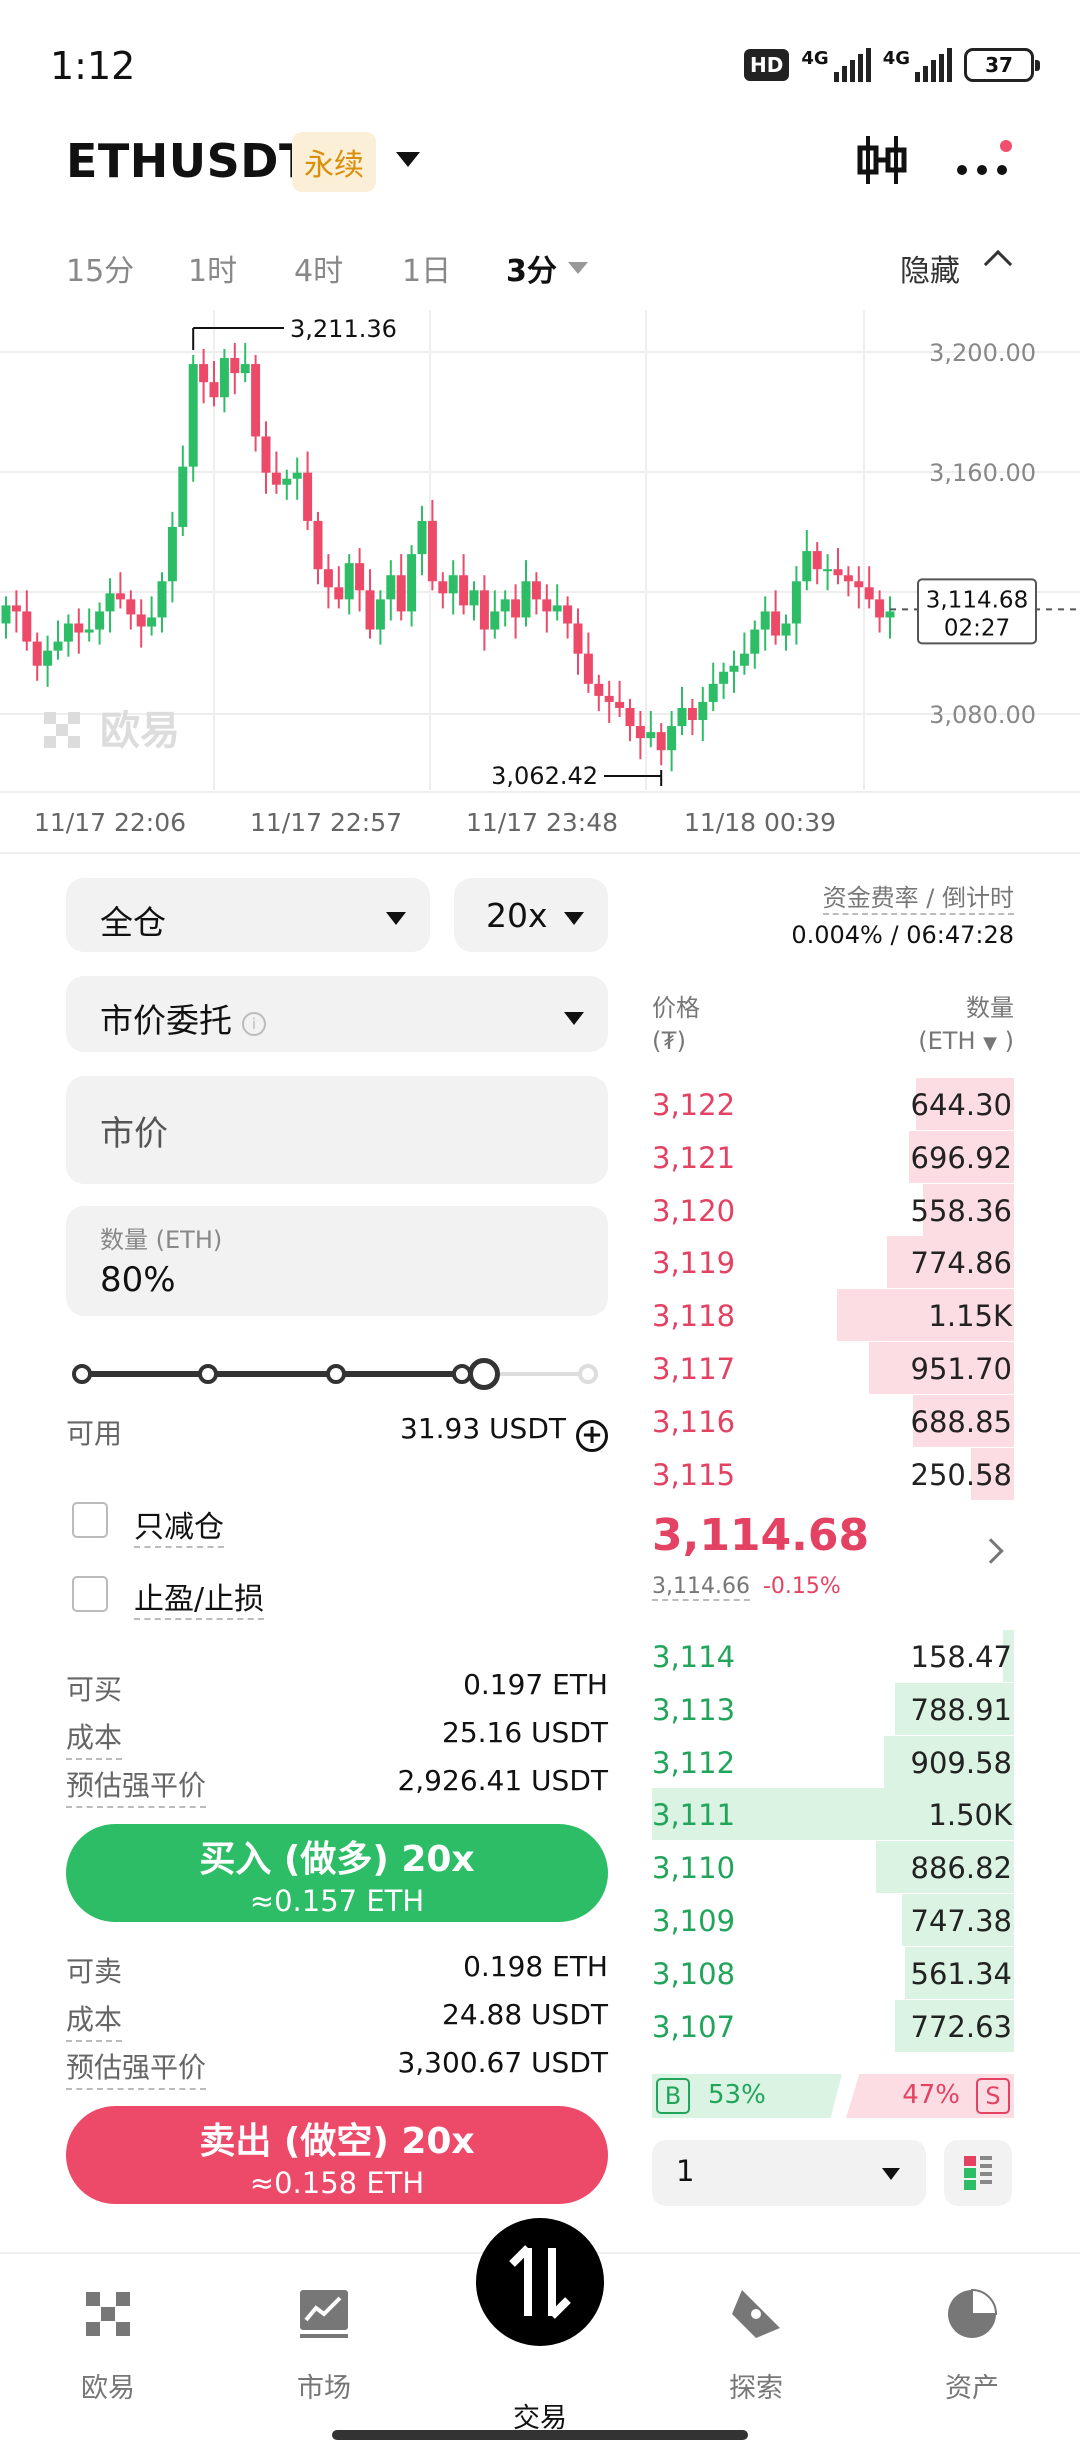 Image resolution: width=1080 pixels, height=2460 pixels. Describe the element at coordinates (337, 1432) in the screenshot. I see `available-row: 可用 31.93 USDT +` at that location.